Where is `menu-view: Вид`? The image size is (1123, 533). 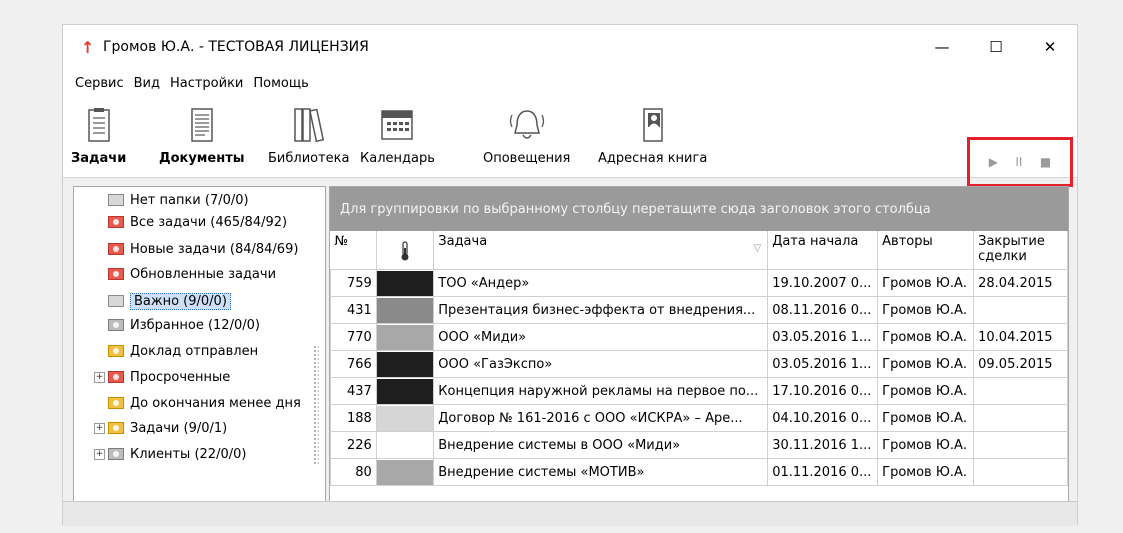
menu-view: Вид is located at coordinates (147, 83).